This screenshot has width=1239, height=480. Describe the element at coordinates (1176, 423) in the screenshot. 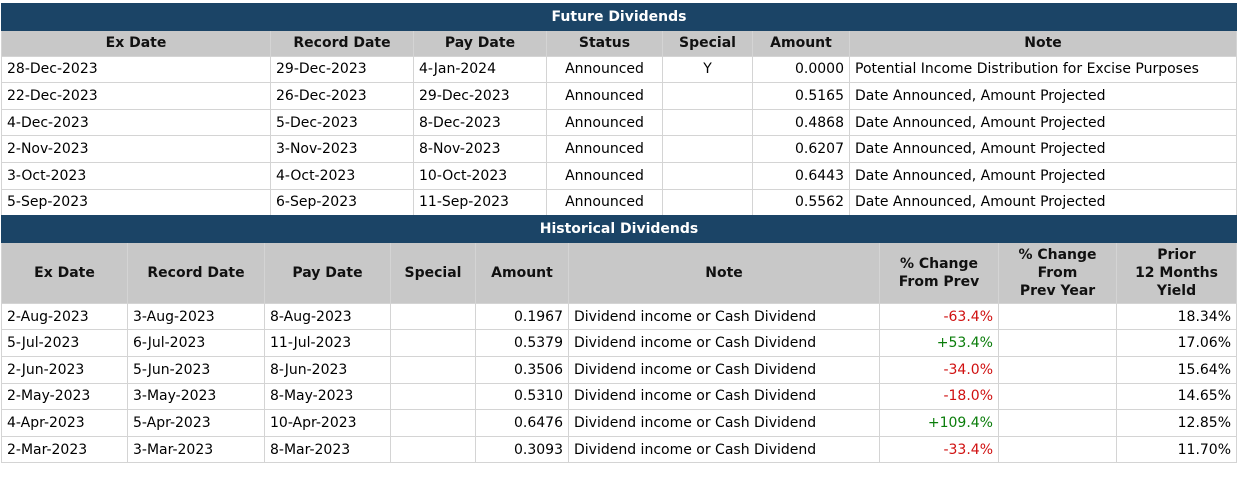

I see `yield-cell: 12.85%` at that location.